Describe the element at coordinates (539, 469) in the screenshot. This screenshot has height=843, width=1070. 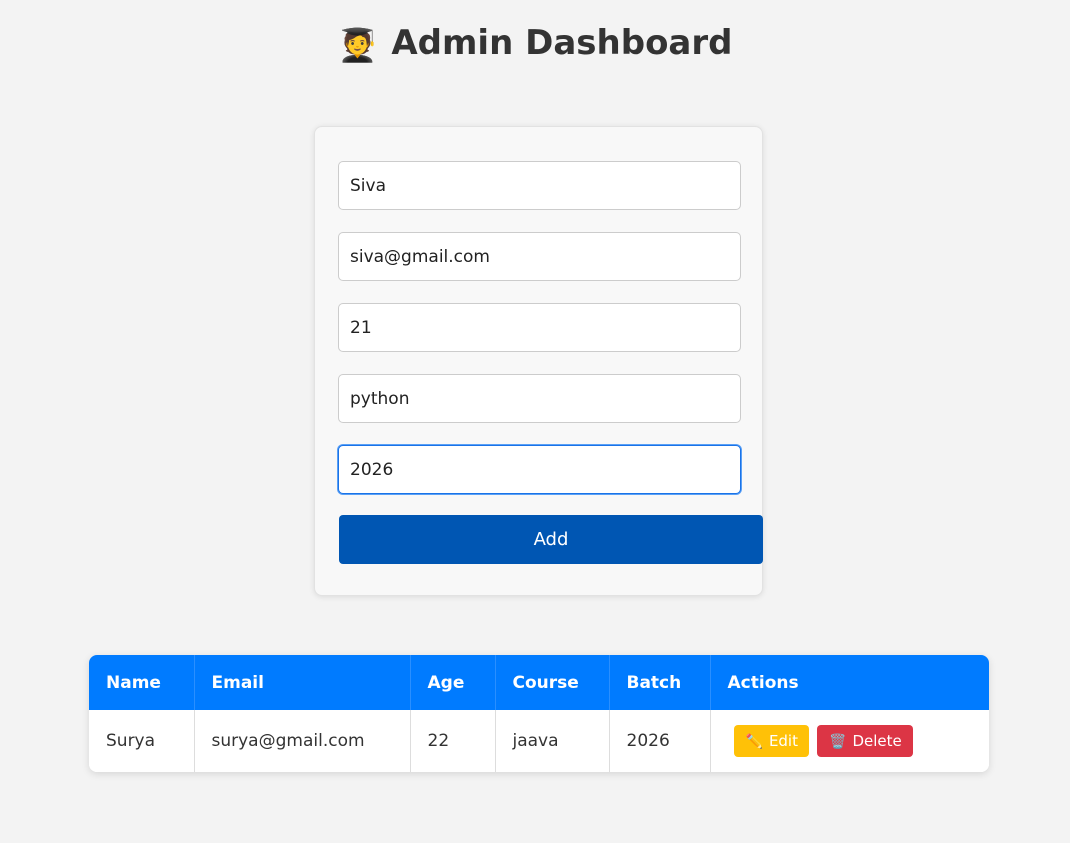
I see `batch-input` at that location.